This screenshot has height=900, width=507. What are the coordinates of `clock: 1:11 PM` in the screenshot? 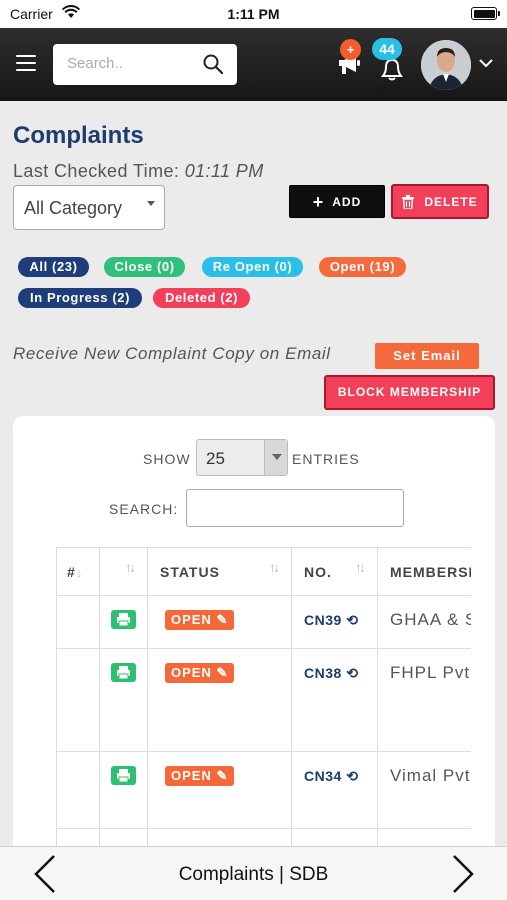 It's located at (253, 14).